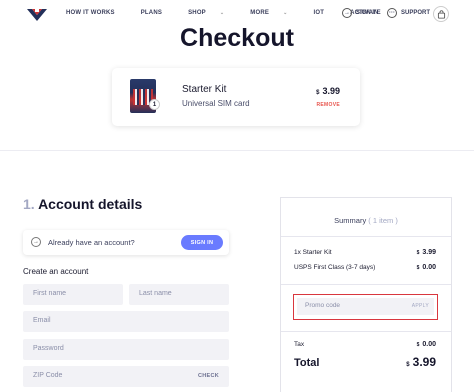  I want to click on account-details-heading: 1. Account details, so click(82, 204).